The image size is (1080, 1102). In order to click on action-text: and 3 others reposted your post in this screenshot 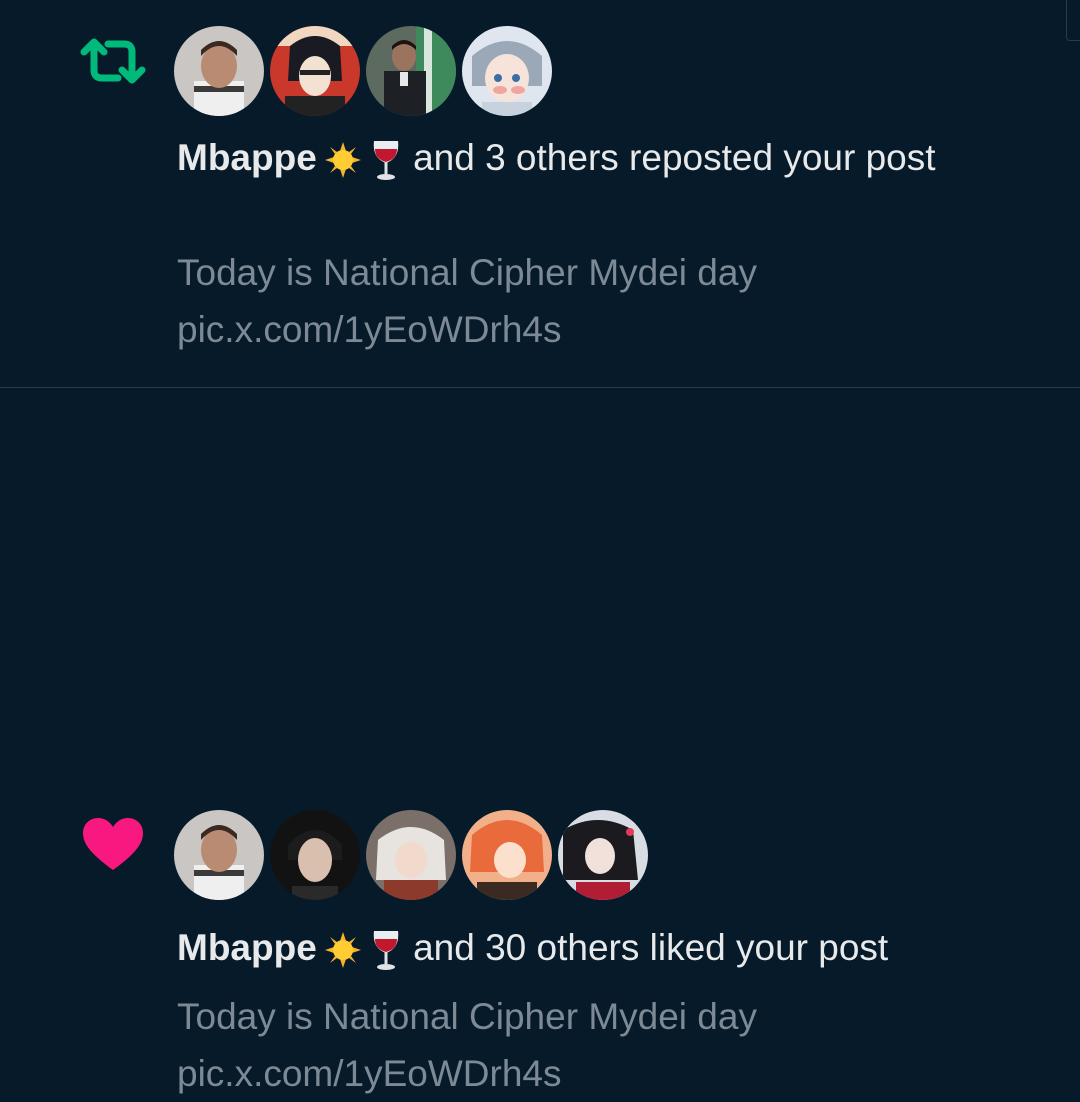, I will do `click(674, 157)`.